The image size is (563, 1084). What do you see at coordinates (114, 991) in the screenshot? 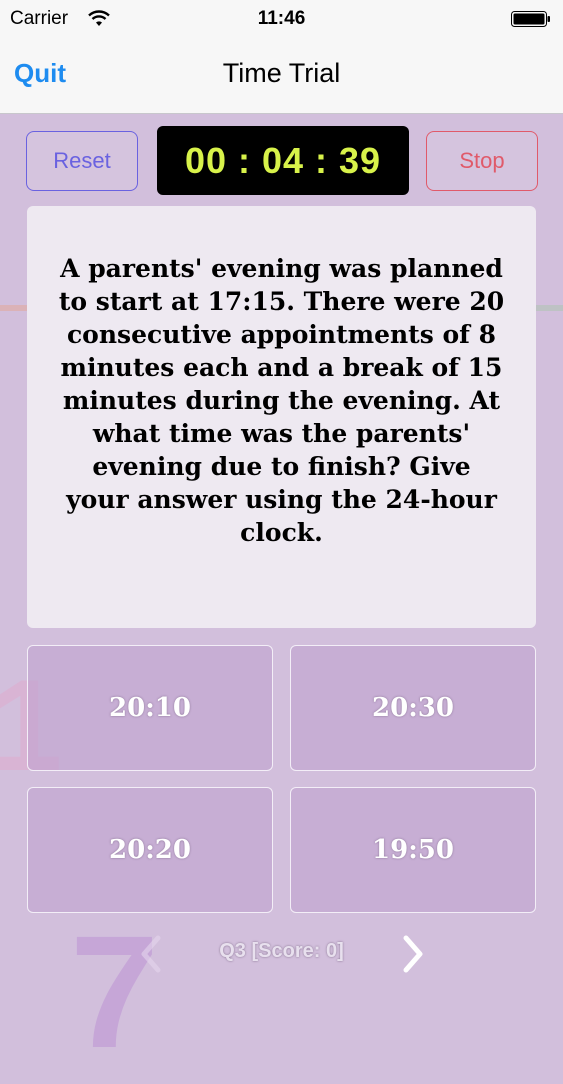
I see `background-digit-decoration: 7` at bounding box center [114, 991].